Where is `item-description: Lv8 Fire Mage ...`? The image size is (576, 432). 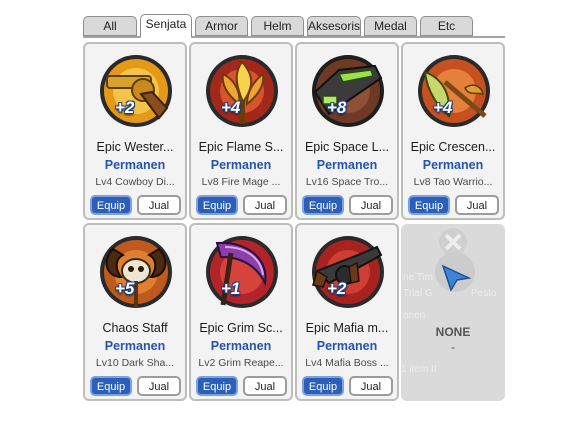 item-description: Lv8 Fire Mage ... is located at coordinates (241, 182).